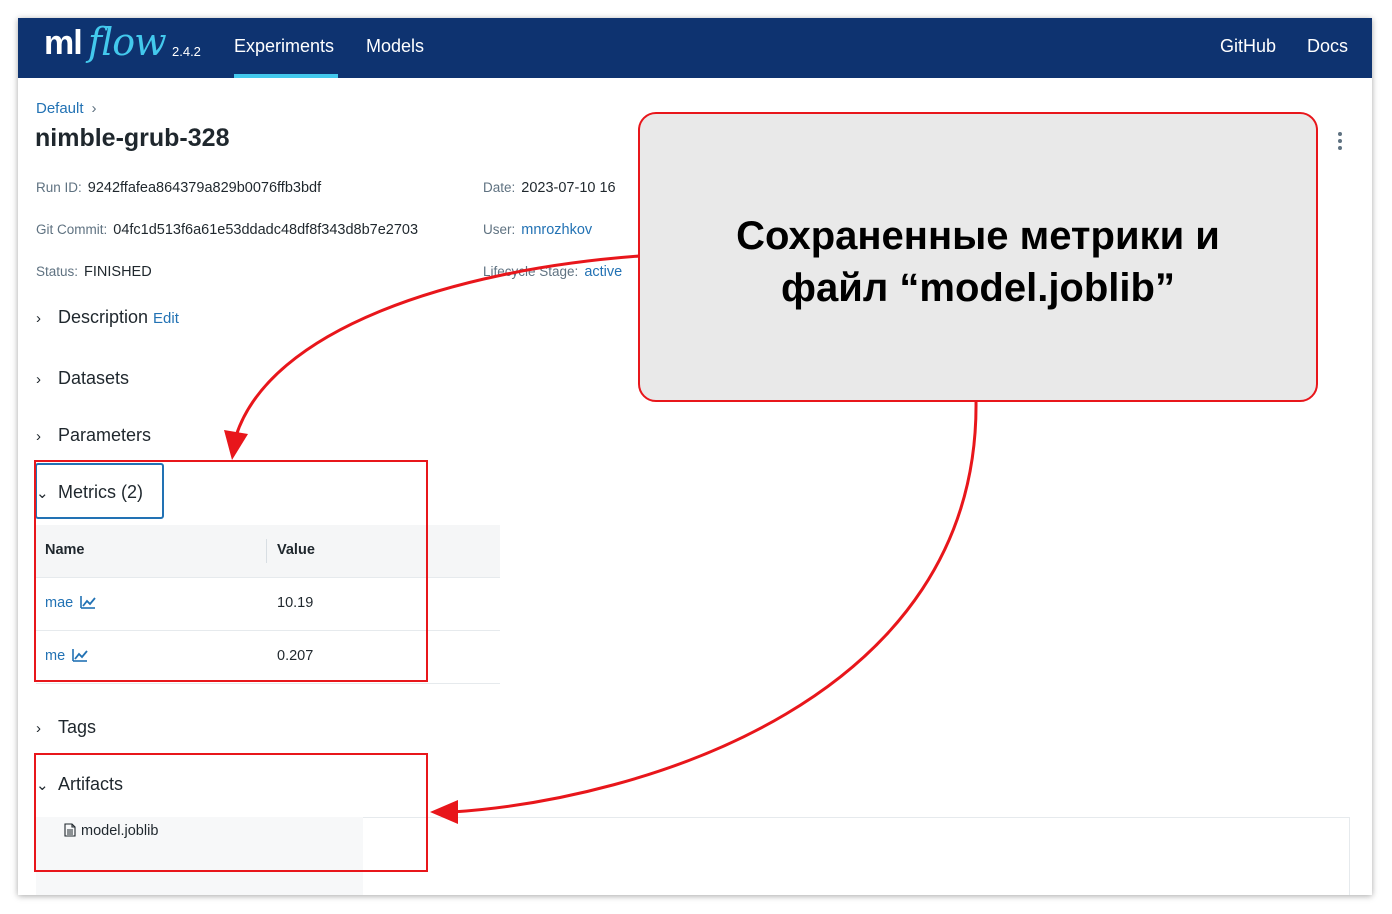 This screenshot has width=1392, height=914. Describe the element at coordinates (978, 236) in the screenshot. I see `annotation-line-1: Сохраненные метрики и` at that location.